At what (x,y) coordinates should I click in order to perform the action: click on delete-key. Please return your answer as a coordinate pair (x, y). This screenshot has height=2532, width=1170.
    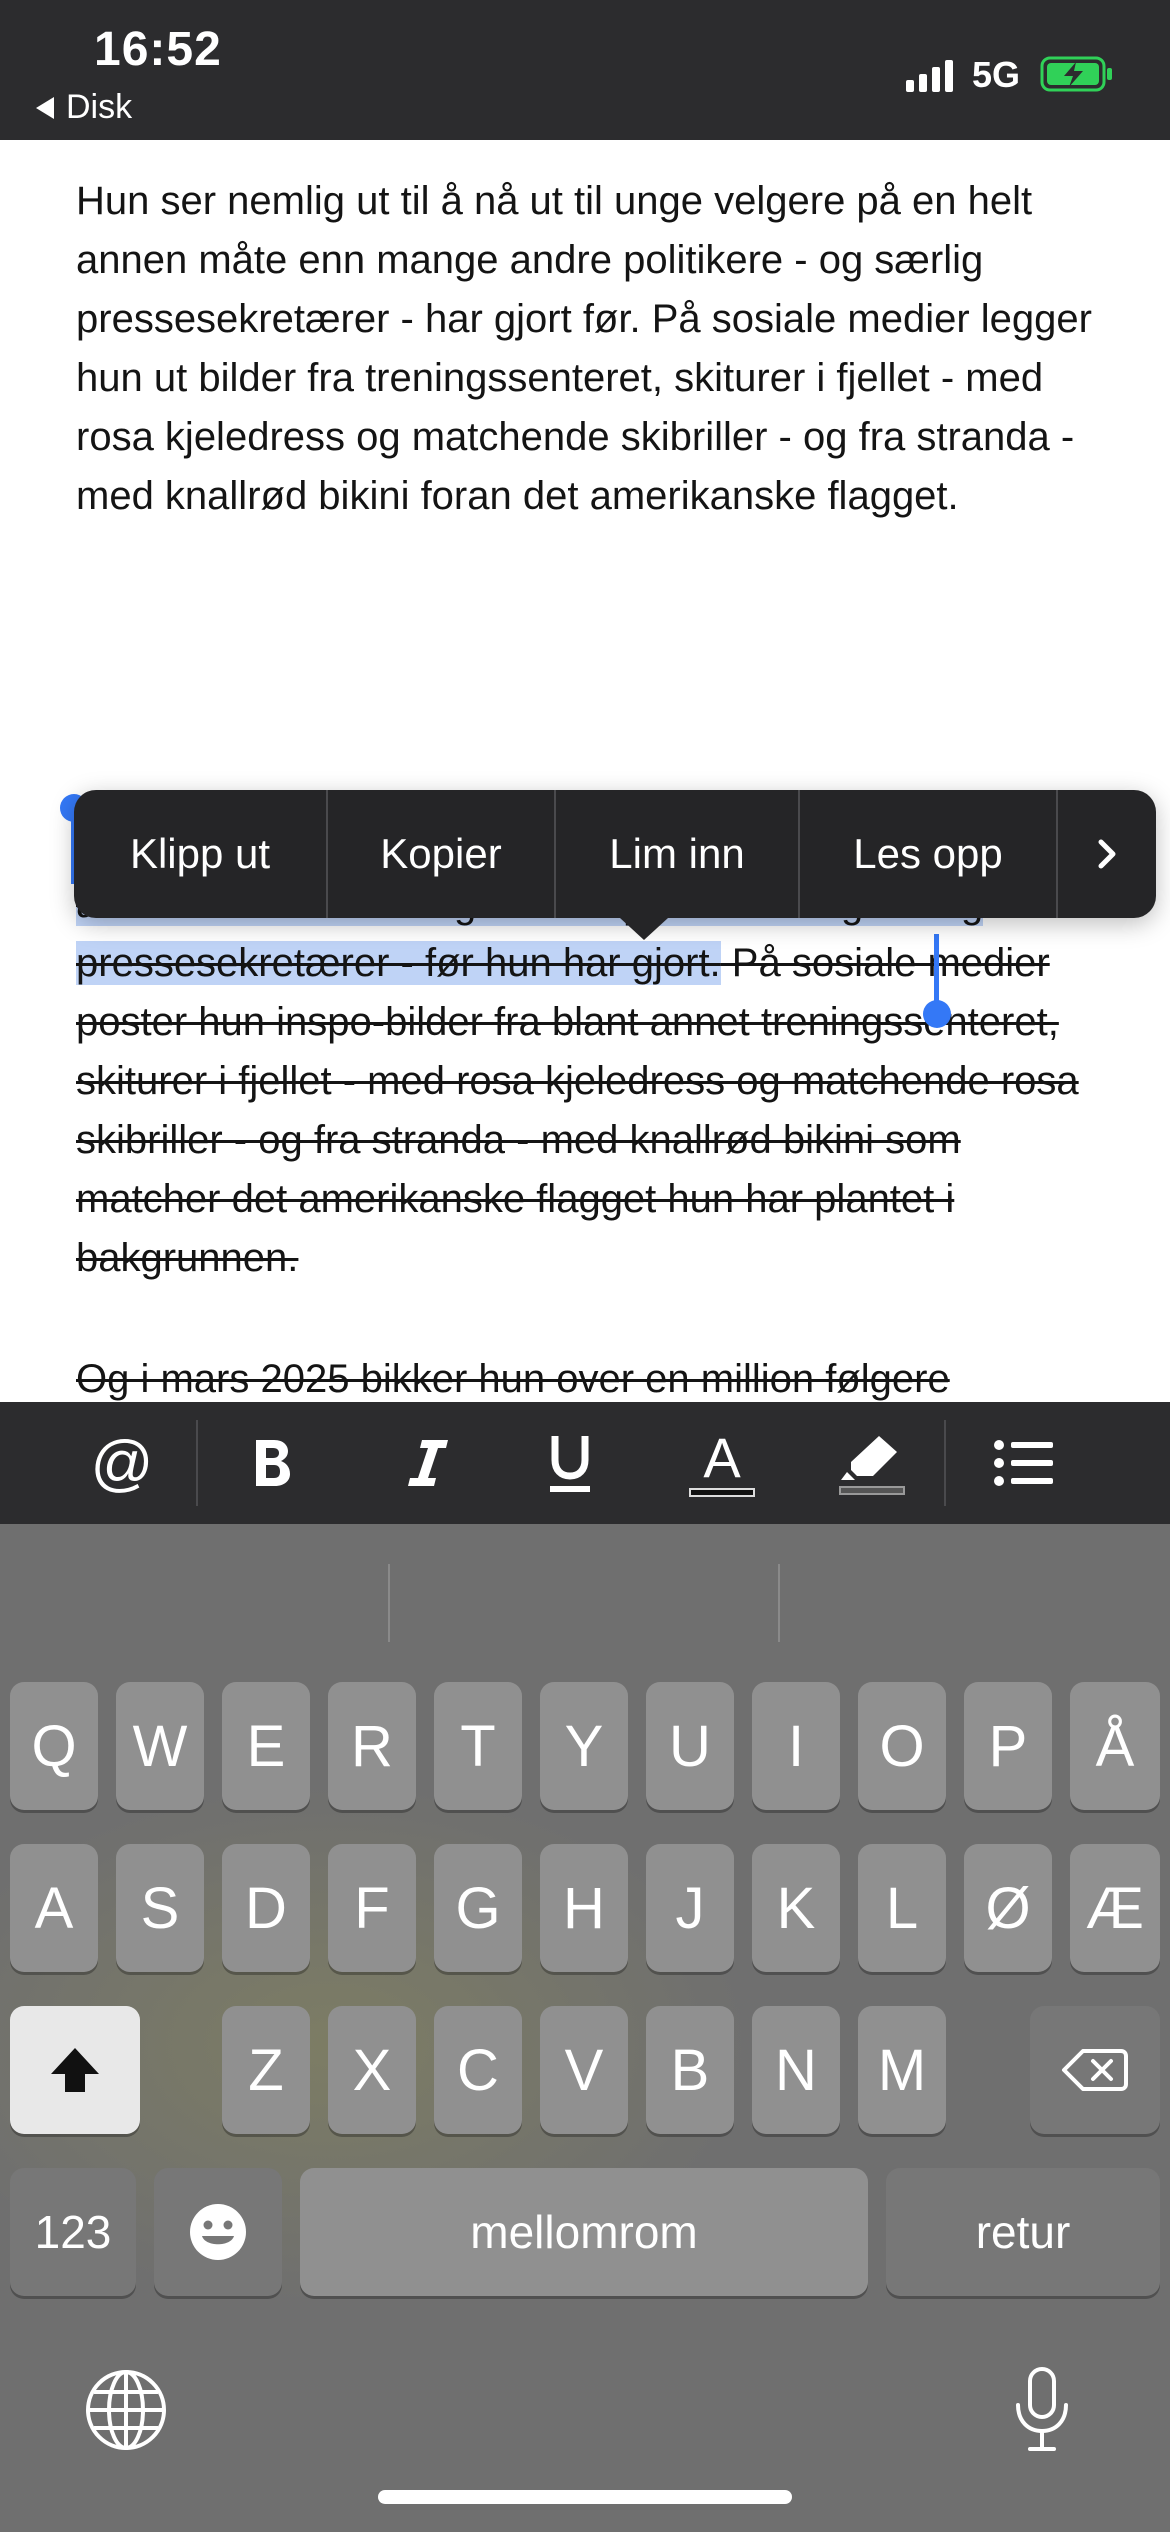
    Looking at the image, I should click on (1095, 2070).